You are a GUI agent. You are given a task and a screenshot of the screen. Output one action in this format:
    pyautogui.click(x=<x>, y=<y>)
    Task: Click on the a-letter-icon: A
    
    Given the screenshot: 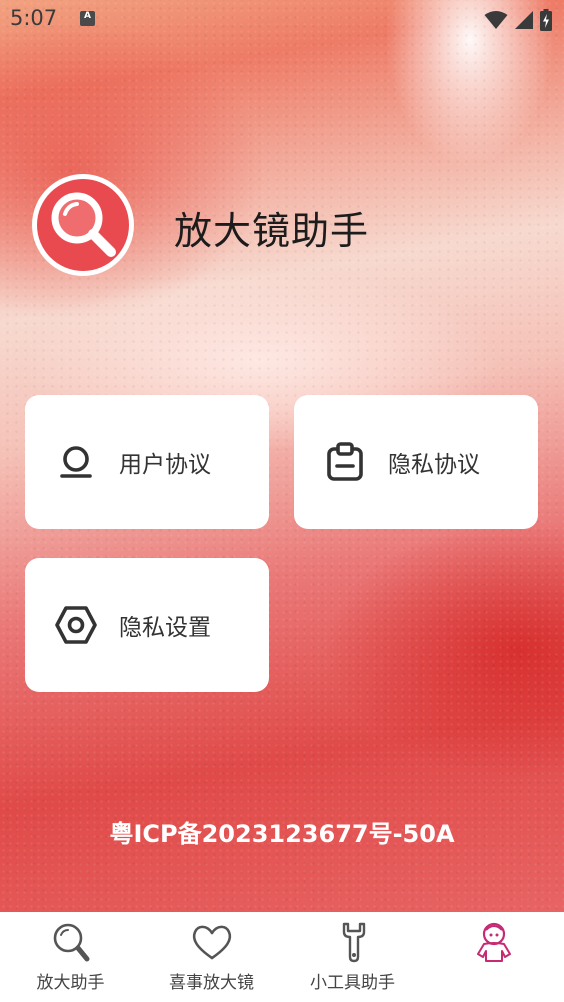 What is the action you would take?
    pyautogui.click(x=87, y=18)
    